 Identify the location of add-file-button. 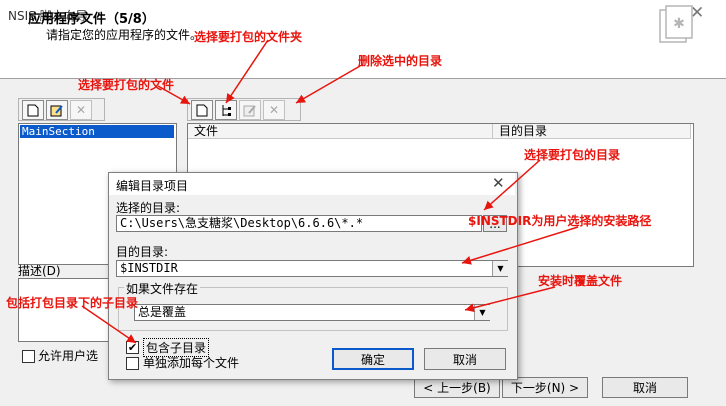
(202, 110).